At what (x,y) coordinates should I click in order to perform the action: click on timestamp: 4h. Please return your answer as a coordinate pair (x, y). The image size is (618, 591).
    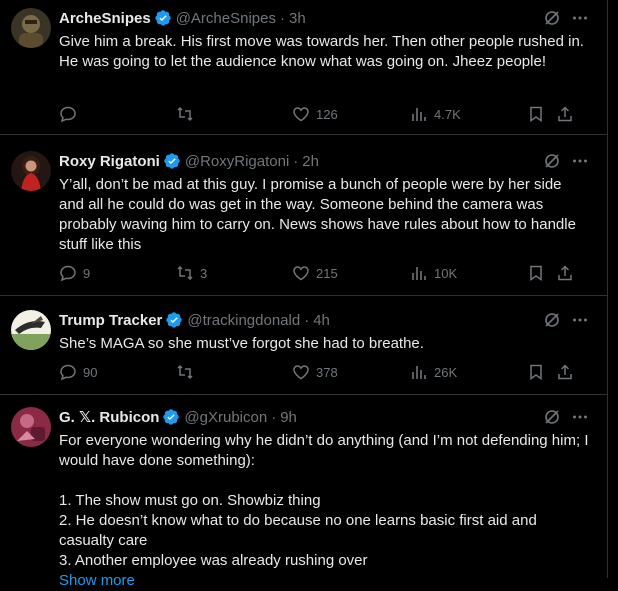
    Looking at the image, I should click on (321, 320).